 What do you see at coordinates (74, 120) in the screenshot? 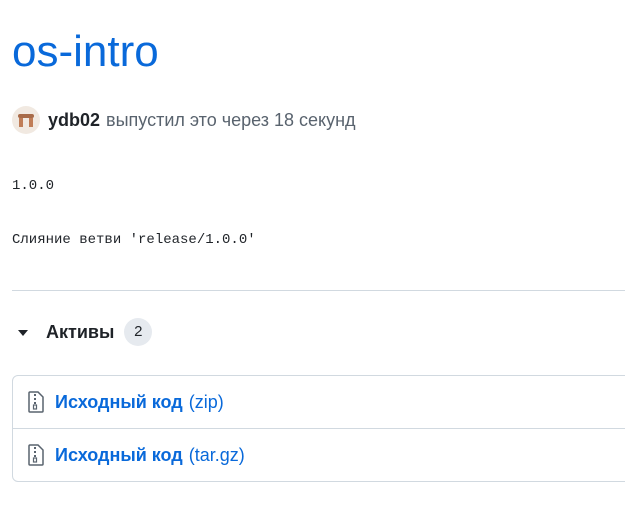
I see `author-link: ydb02` at bounding box center [74, 120].